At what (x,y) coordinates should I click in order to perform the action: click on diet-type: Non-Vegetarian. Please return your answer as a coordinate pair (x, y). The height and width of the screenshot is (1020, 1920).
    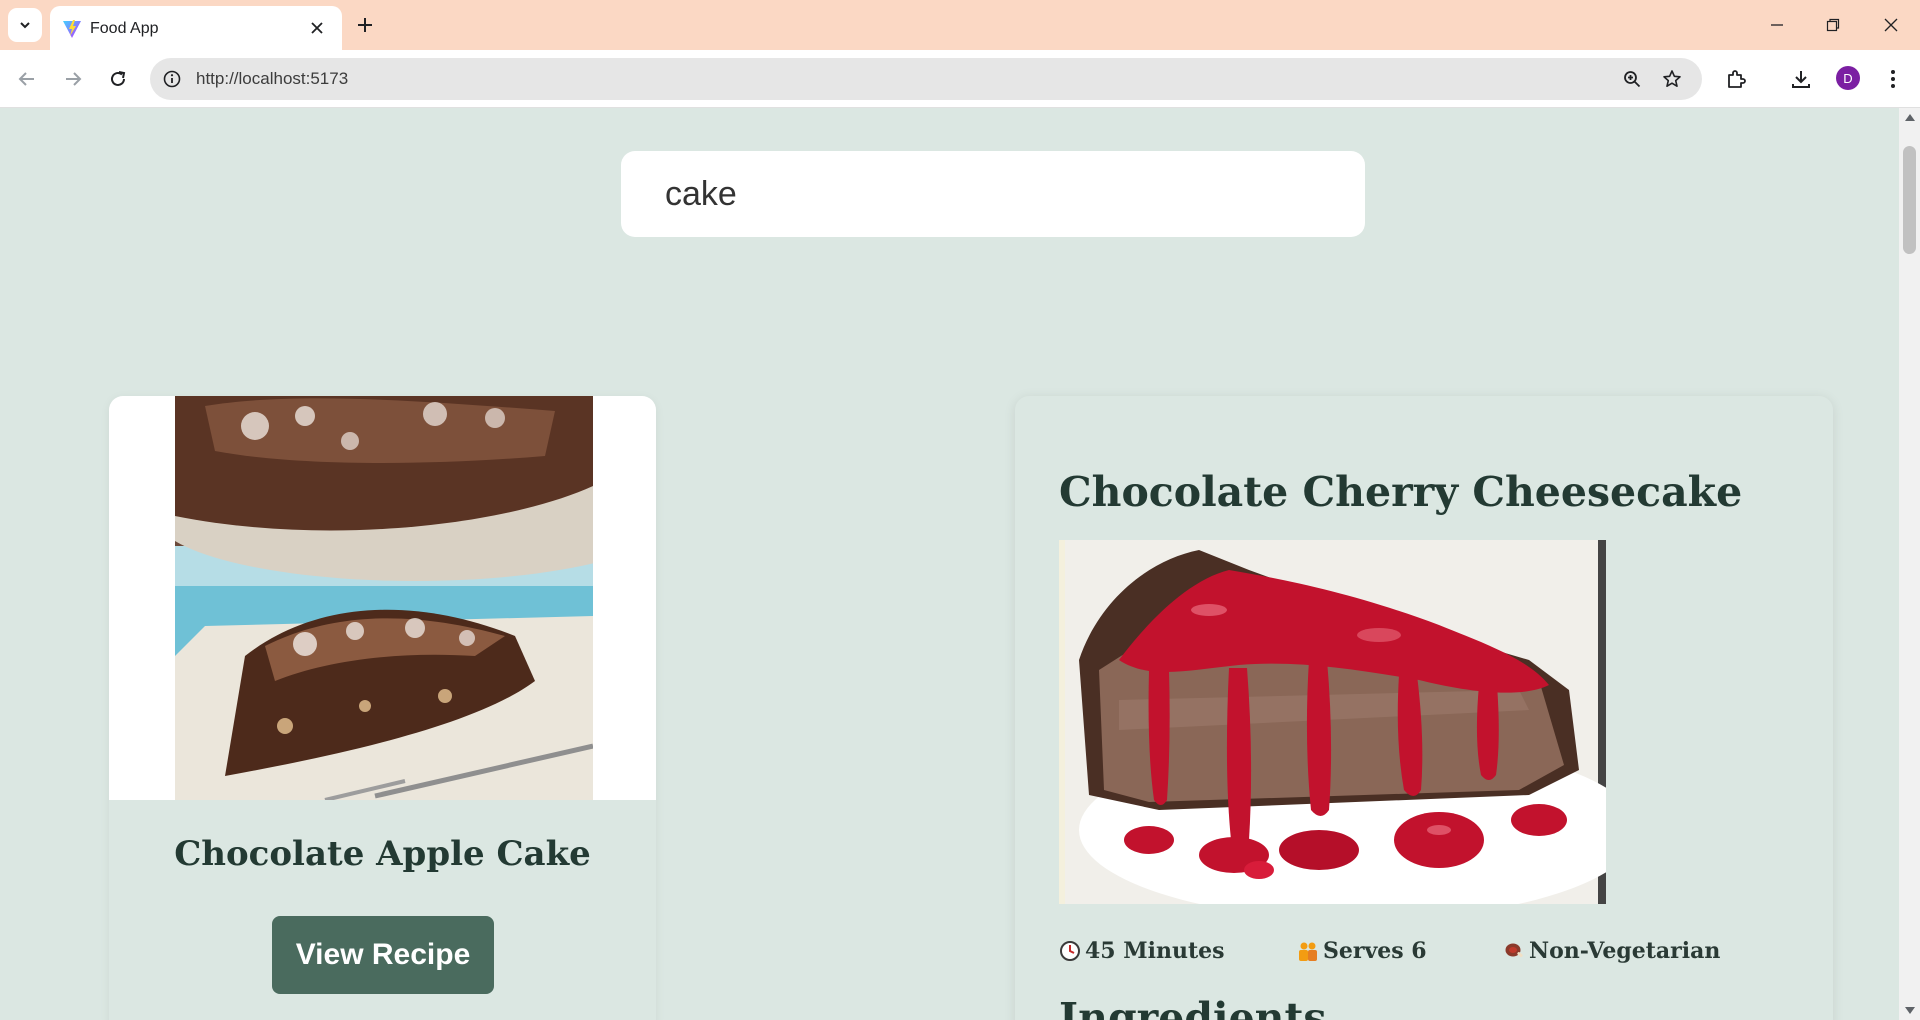
    Looking at the image, I should click on (1611, 951).